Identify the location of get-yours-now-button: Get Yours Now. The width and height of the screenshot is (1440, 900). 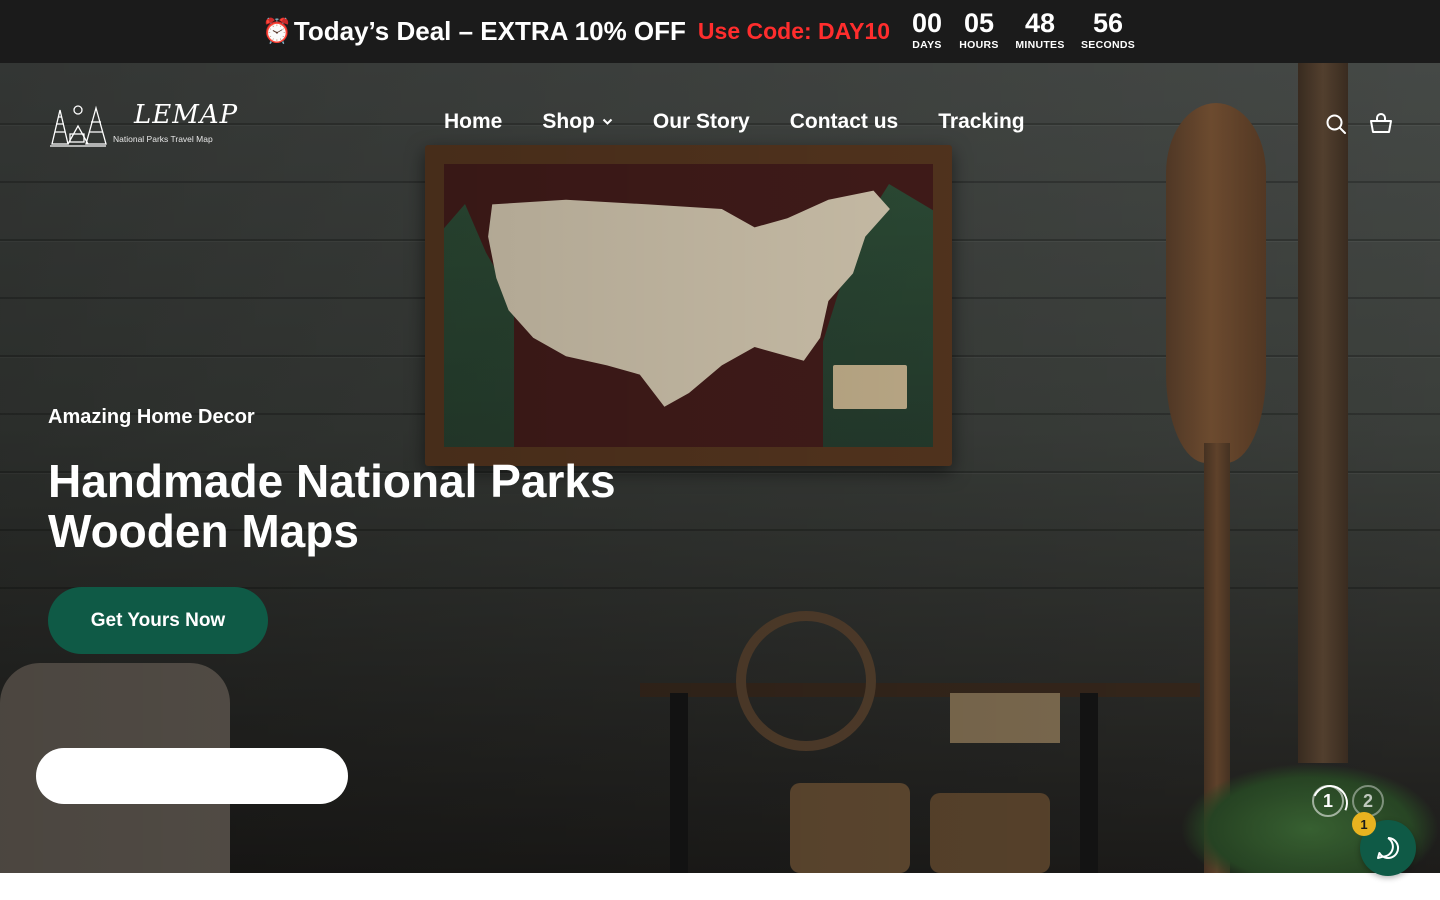
(158, 620).